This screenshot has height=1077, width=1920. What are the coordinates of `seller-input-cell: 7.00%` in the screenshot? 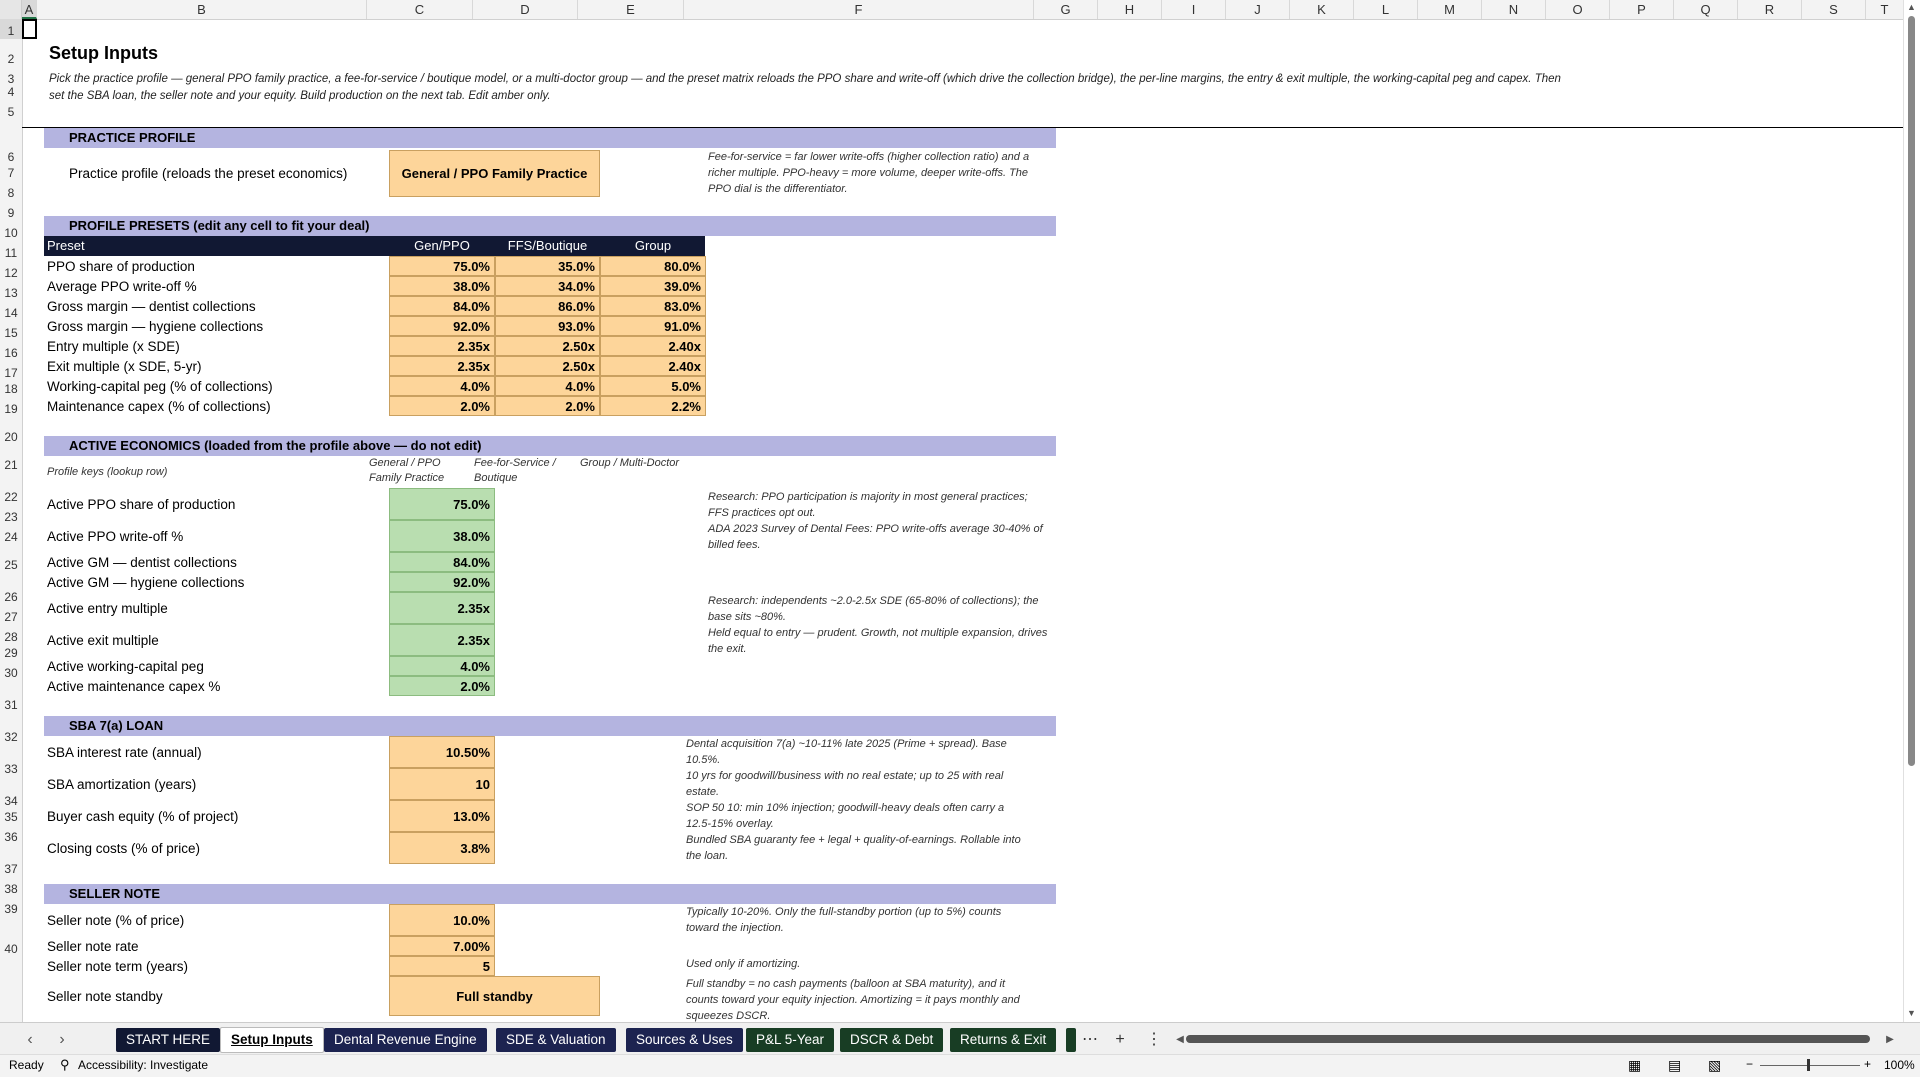 It's located at (442, 946).